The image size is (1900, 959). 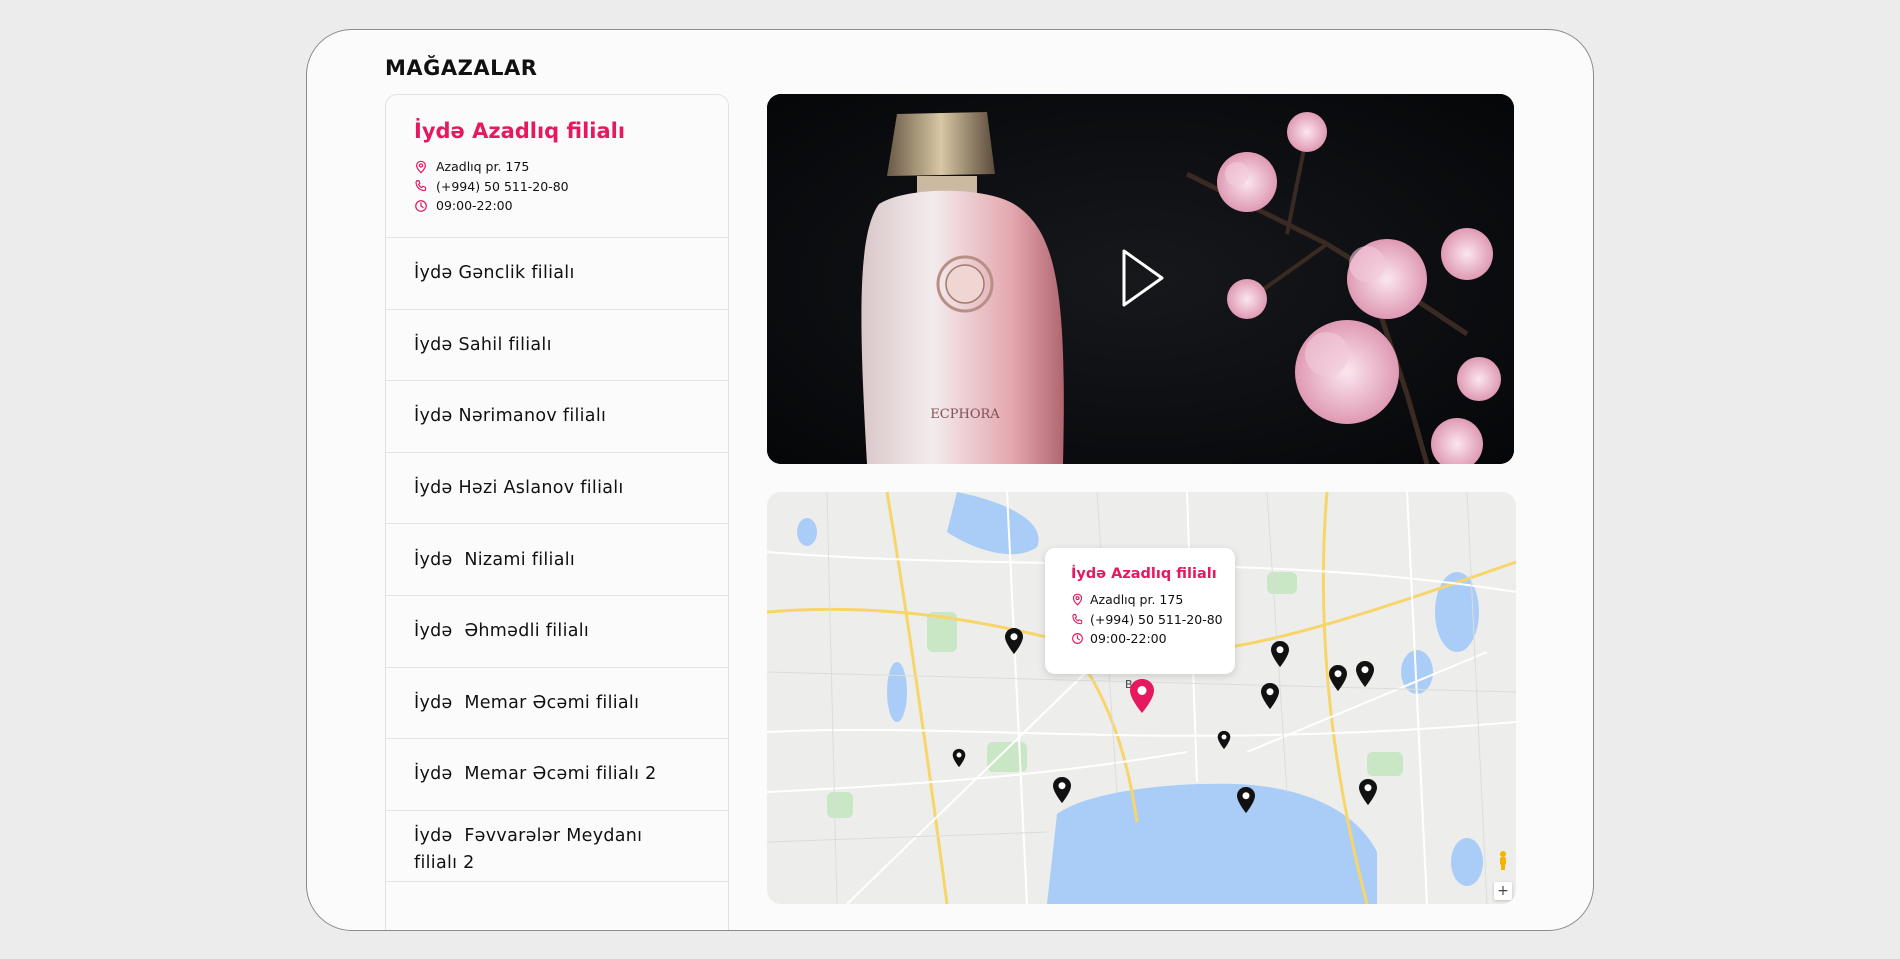 What do you see at coordinates (461, 68) in the screenshot?
I see `page-title: MAĞAZALAR` at bounding box center [461, 68].